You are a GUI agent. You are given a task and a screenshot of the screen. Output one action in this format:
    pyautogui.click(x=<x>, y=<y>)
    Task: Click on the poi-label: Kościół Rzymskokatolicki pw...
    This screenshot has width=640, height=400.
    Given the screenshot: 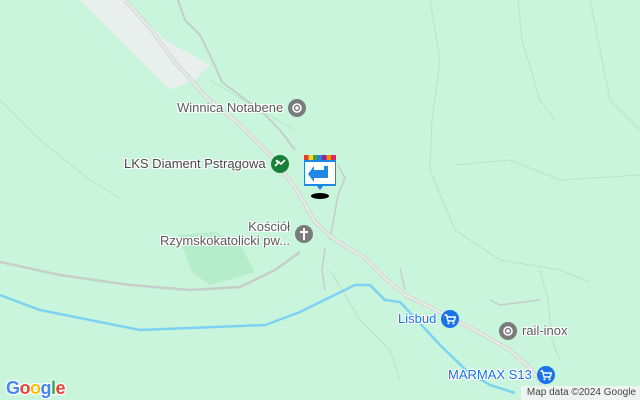 What is the action you would take?
    pyautogui.click(x=225, y=234)
    